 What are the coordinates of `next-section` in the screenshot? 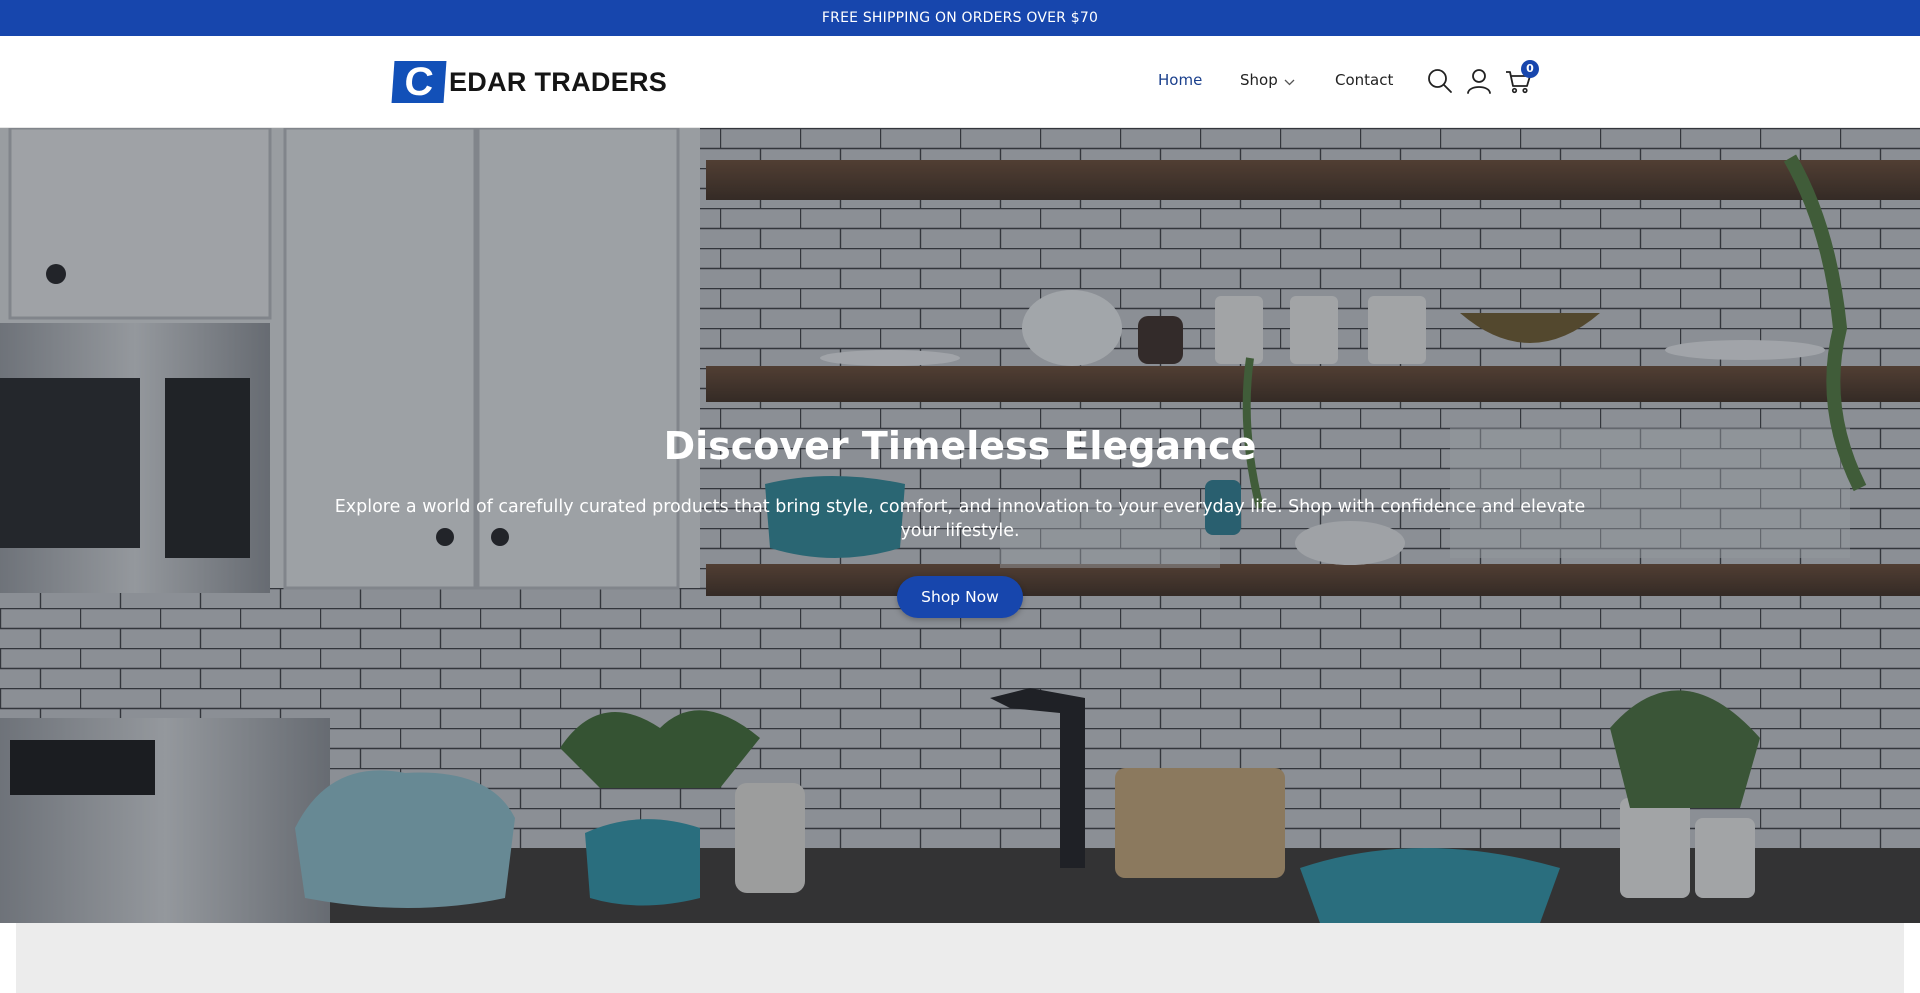 It's located at (960, 958).